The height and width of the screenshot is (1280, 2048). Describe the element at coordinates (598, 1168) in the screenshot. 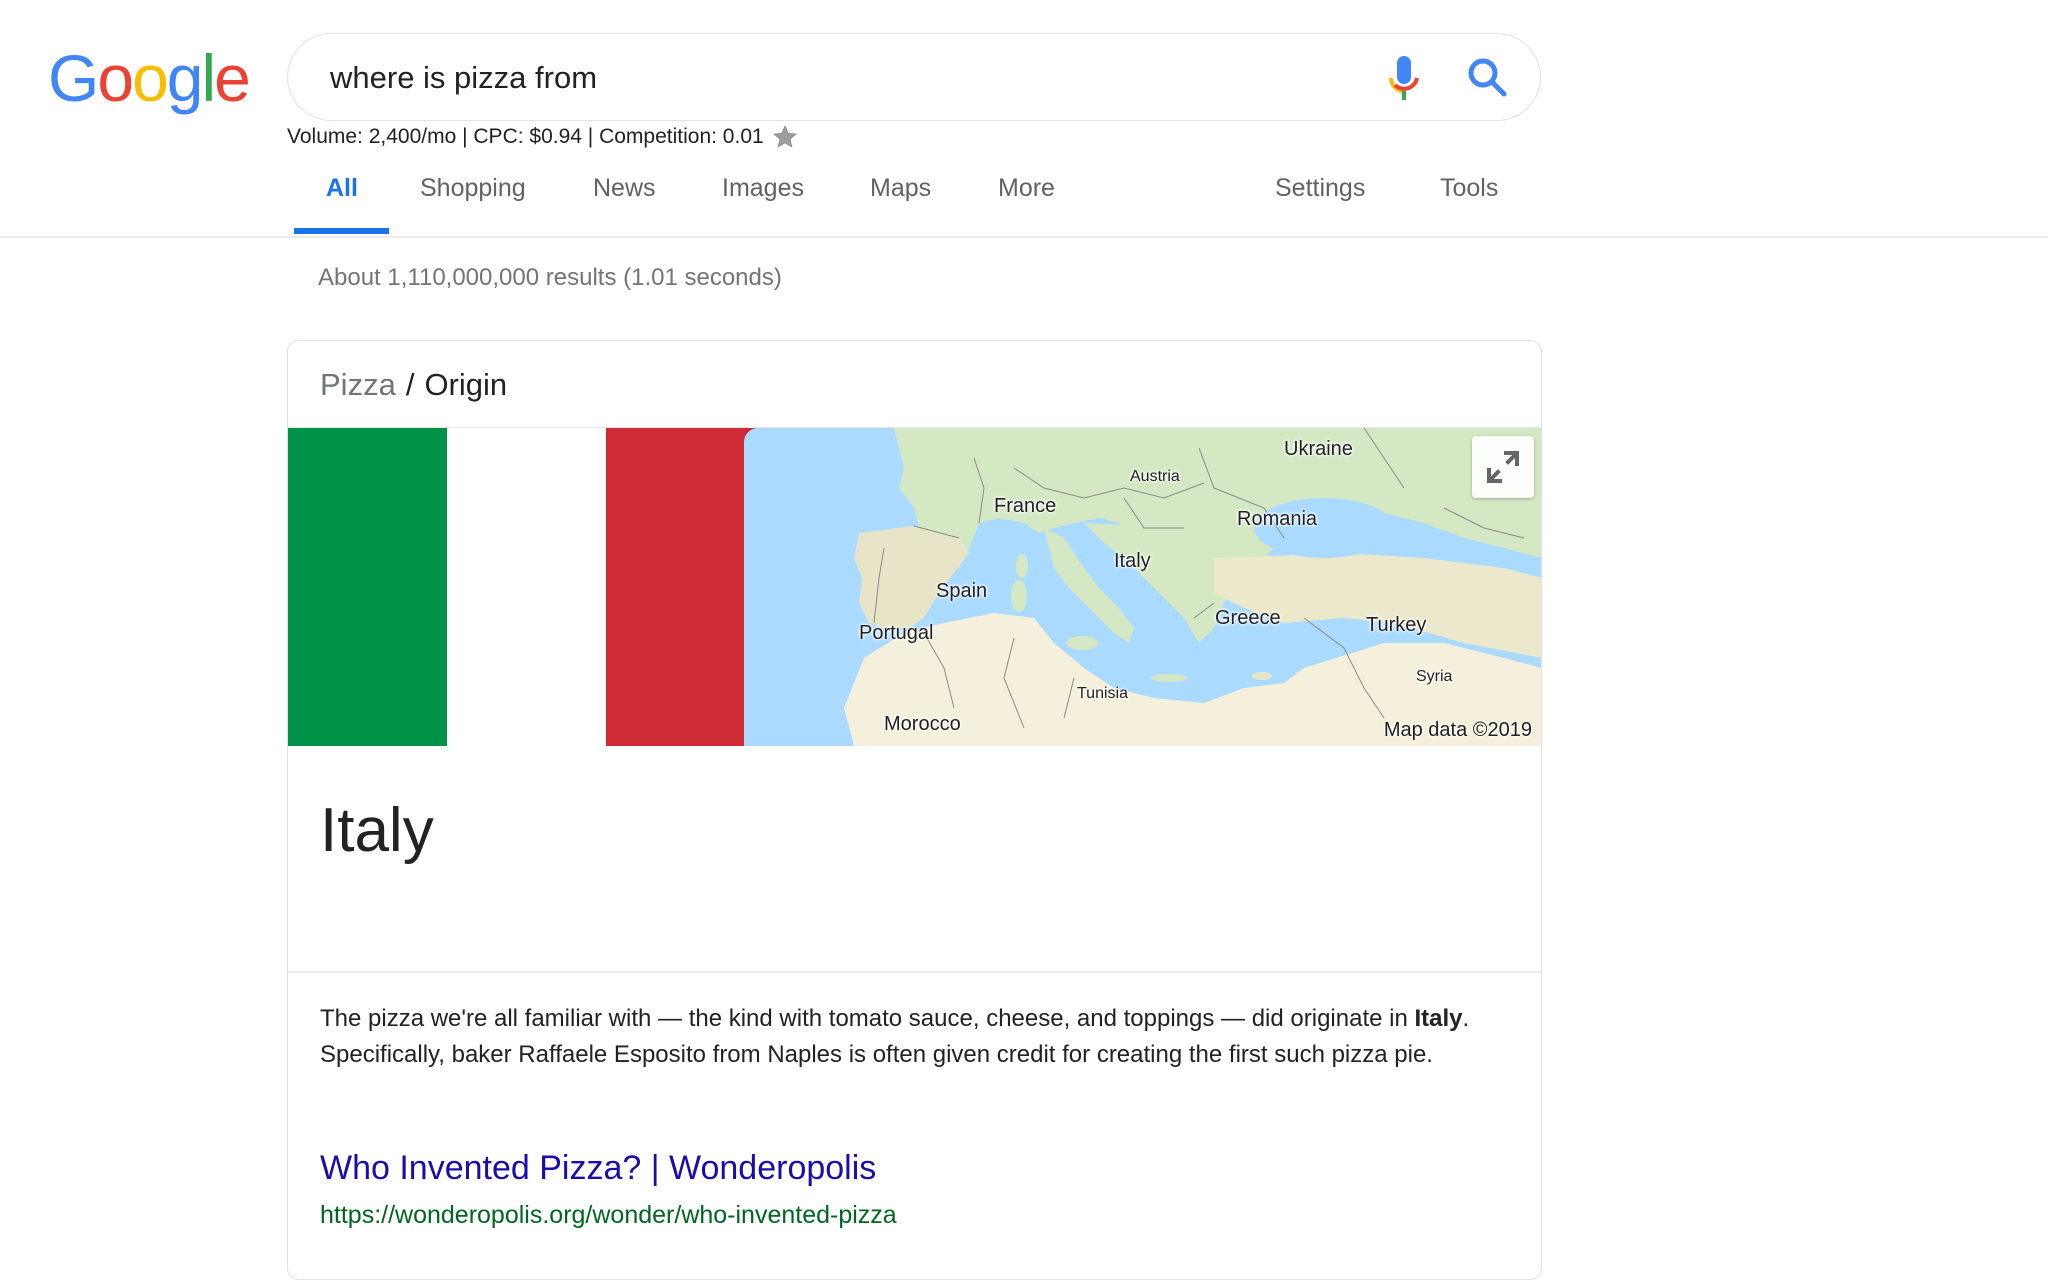

I see `source-link: Who Invented Pizza? | Wonderopolis` at that location.